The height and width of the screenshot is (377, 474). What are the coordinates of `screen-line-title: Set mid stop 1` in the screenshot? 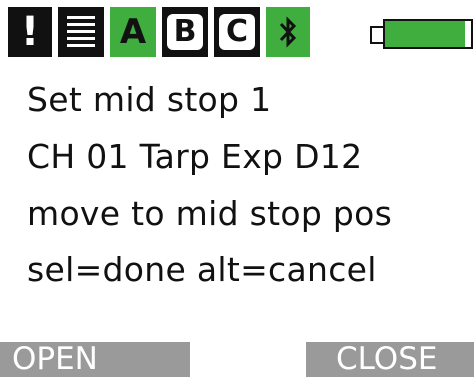 It's located at (149, 99).